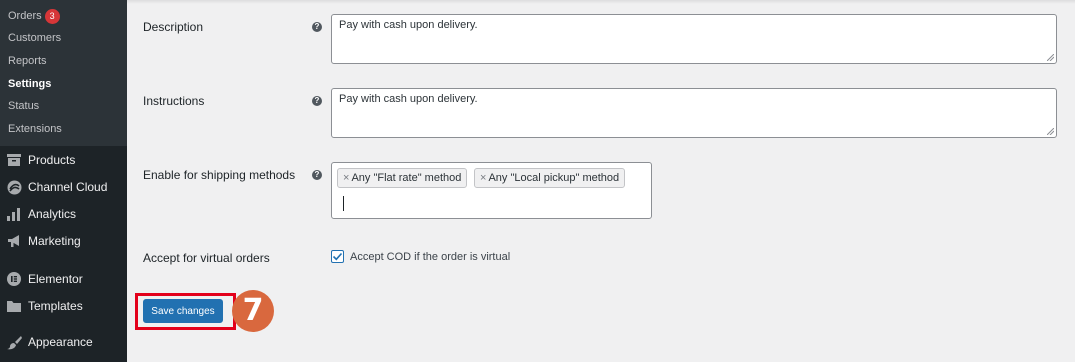 This screenshot has width=1075, height=362. What do you see at coordinates (206, 258) in the screenshot?
I see `virtual-orders-label: Accept for virtual orders` at bounding box center [206, 258].